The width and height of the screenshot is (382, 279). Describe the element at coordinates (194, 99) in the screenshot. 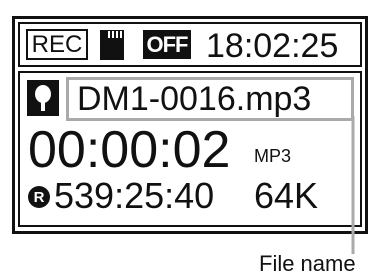

I see `file-name: DM1-0016.mp3` at that location.